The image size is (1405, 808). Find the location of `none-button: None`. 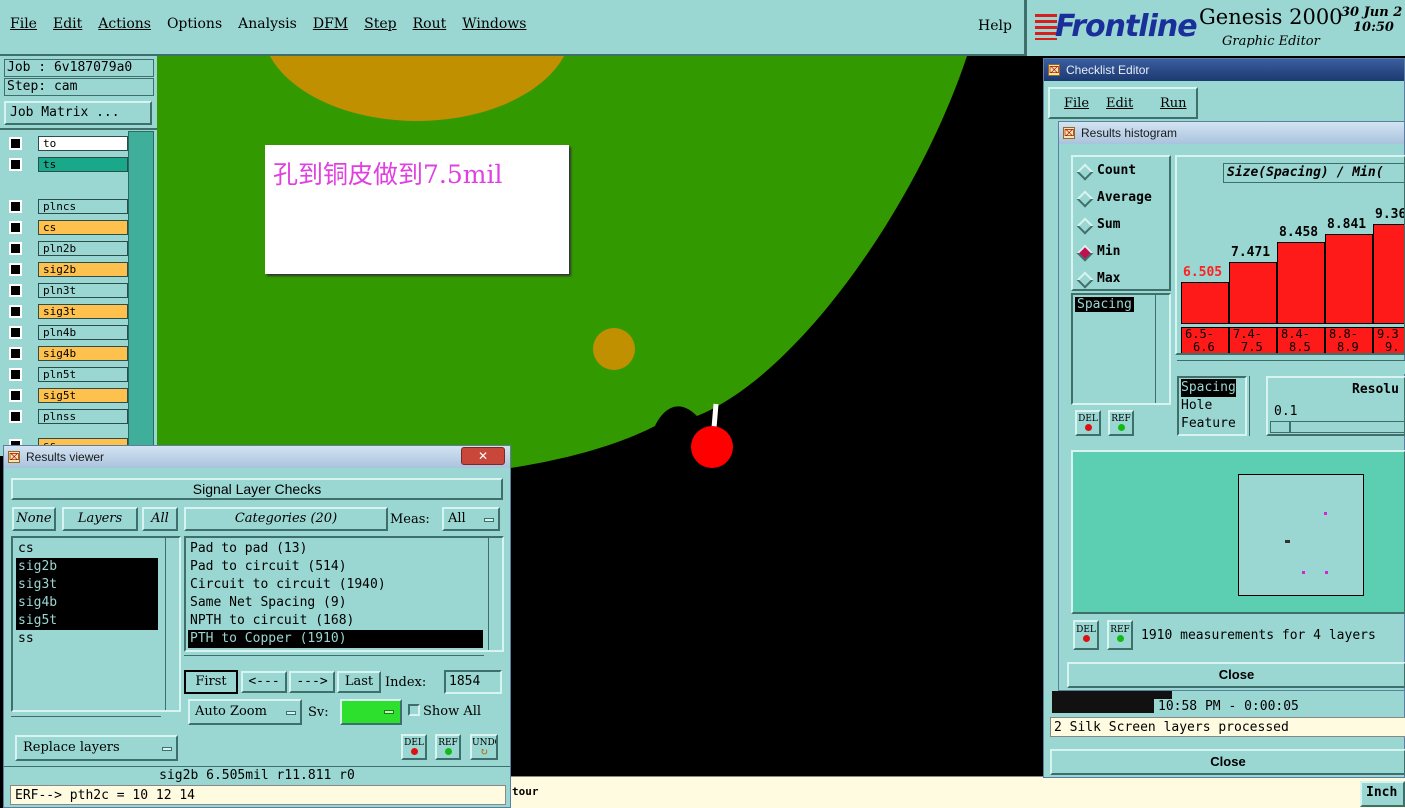

none-button: None is located at coordinates (34, 519).